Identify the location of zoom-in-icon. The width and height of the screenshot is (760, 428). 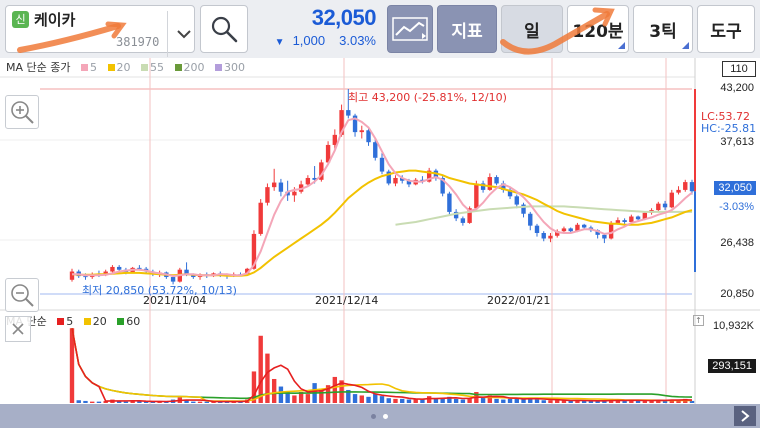
(22, 112).